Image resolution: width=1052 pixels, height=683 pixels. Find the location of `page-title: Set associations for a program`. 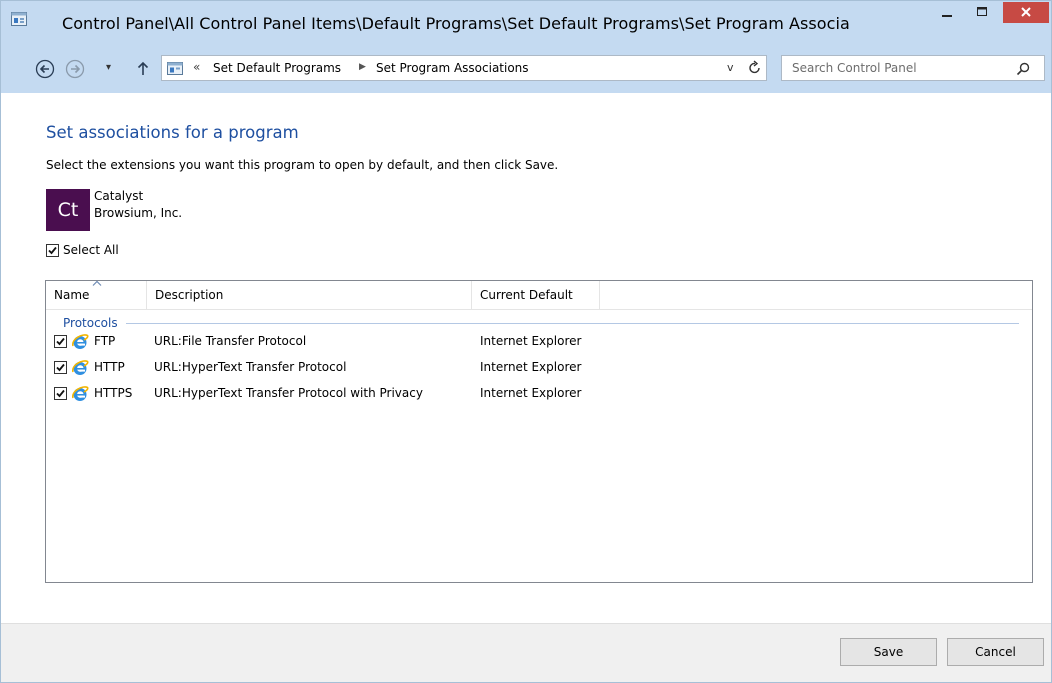

page-title: Set associations for a program is located at coordinates (172, 132).